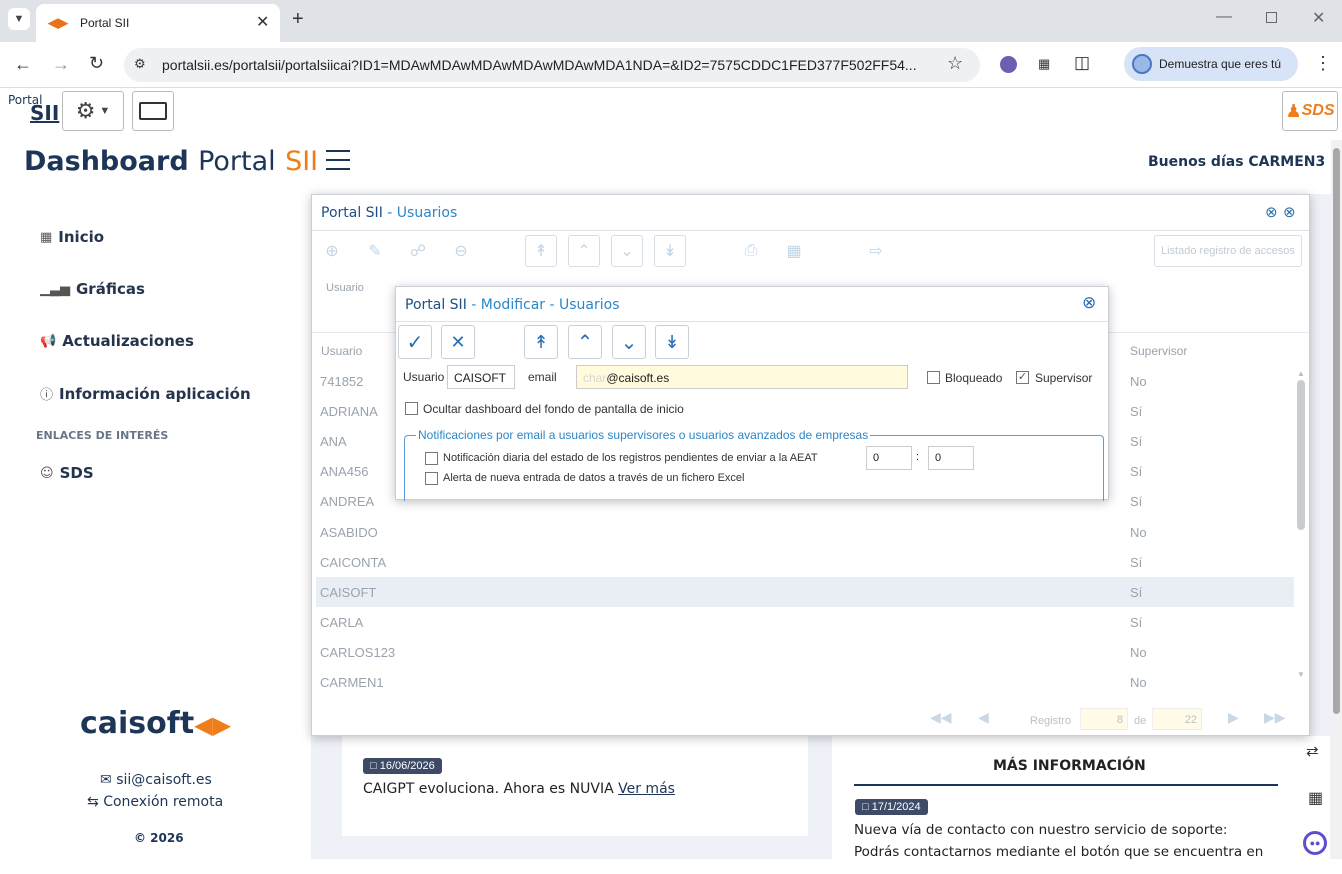 The width and height of the screenshot is (1342, 874). Describe the element at coordinates (19, 19) in the screenshot. I see `tab-list-button: ▼` at that location.